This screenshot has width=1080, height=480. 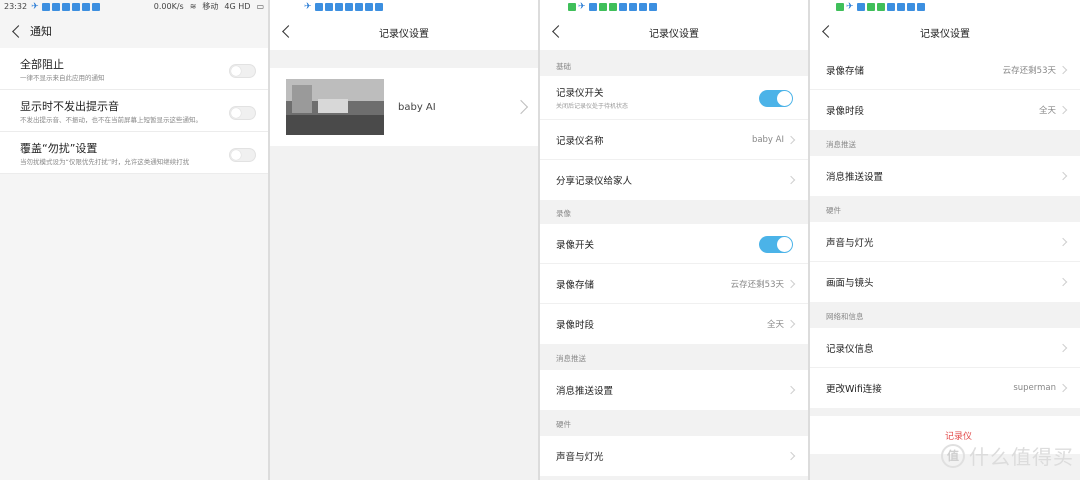 What do you see at coordinates (242, 71) in the screenshot?
I see `block-all-toggle` at bounding box center [242, 71].